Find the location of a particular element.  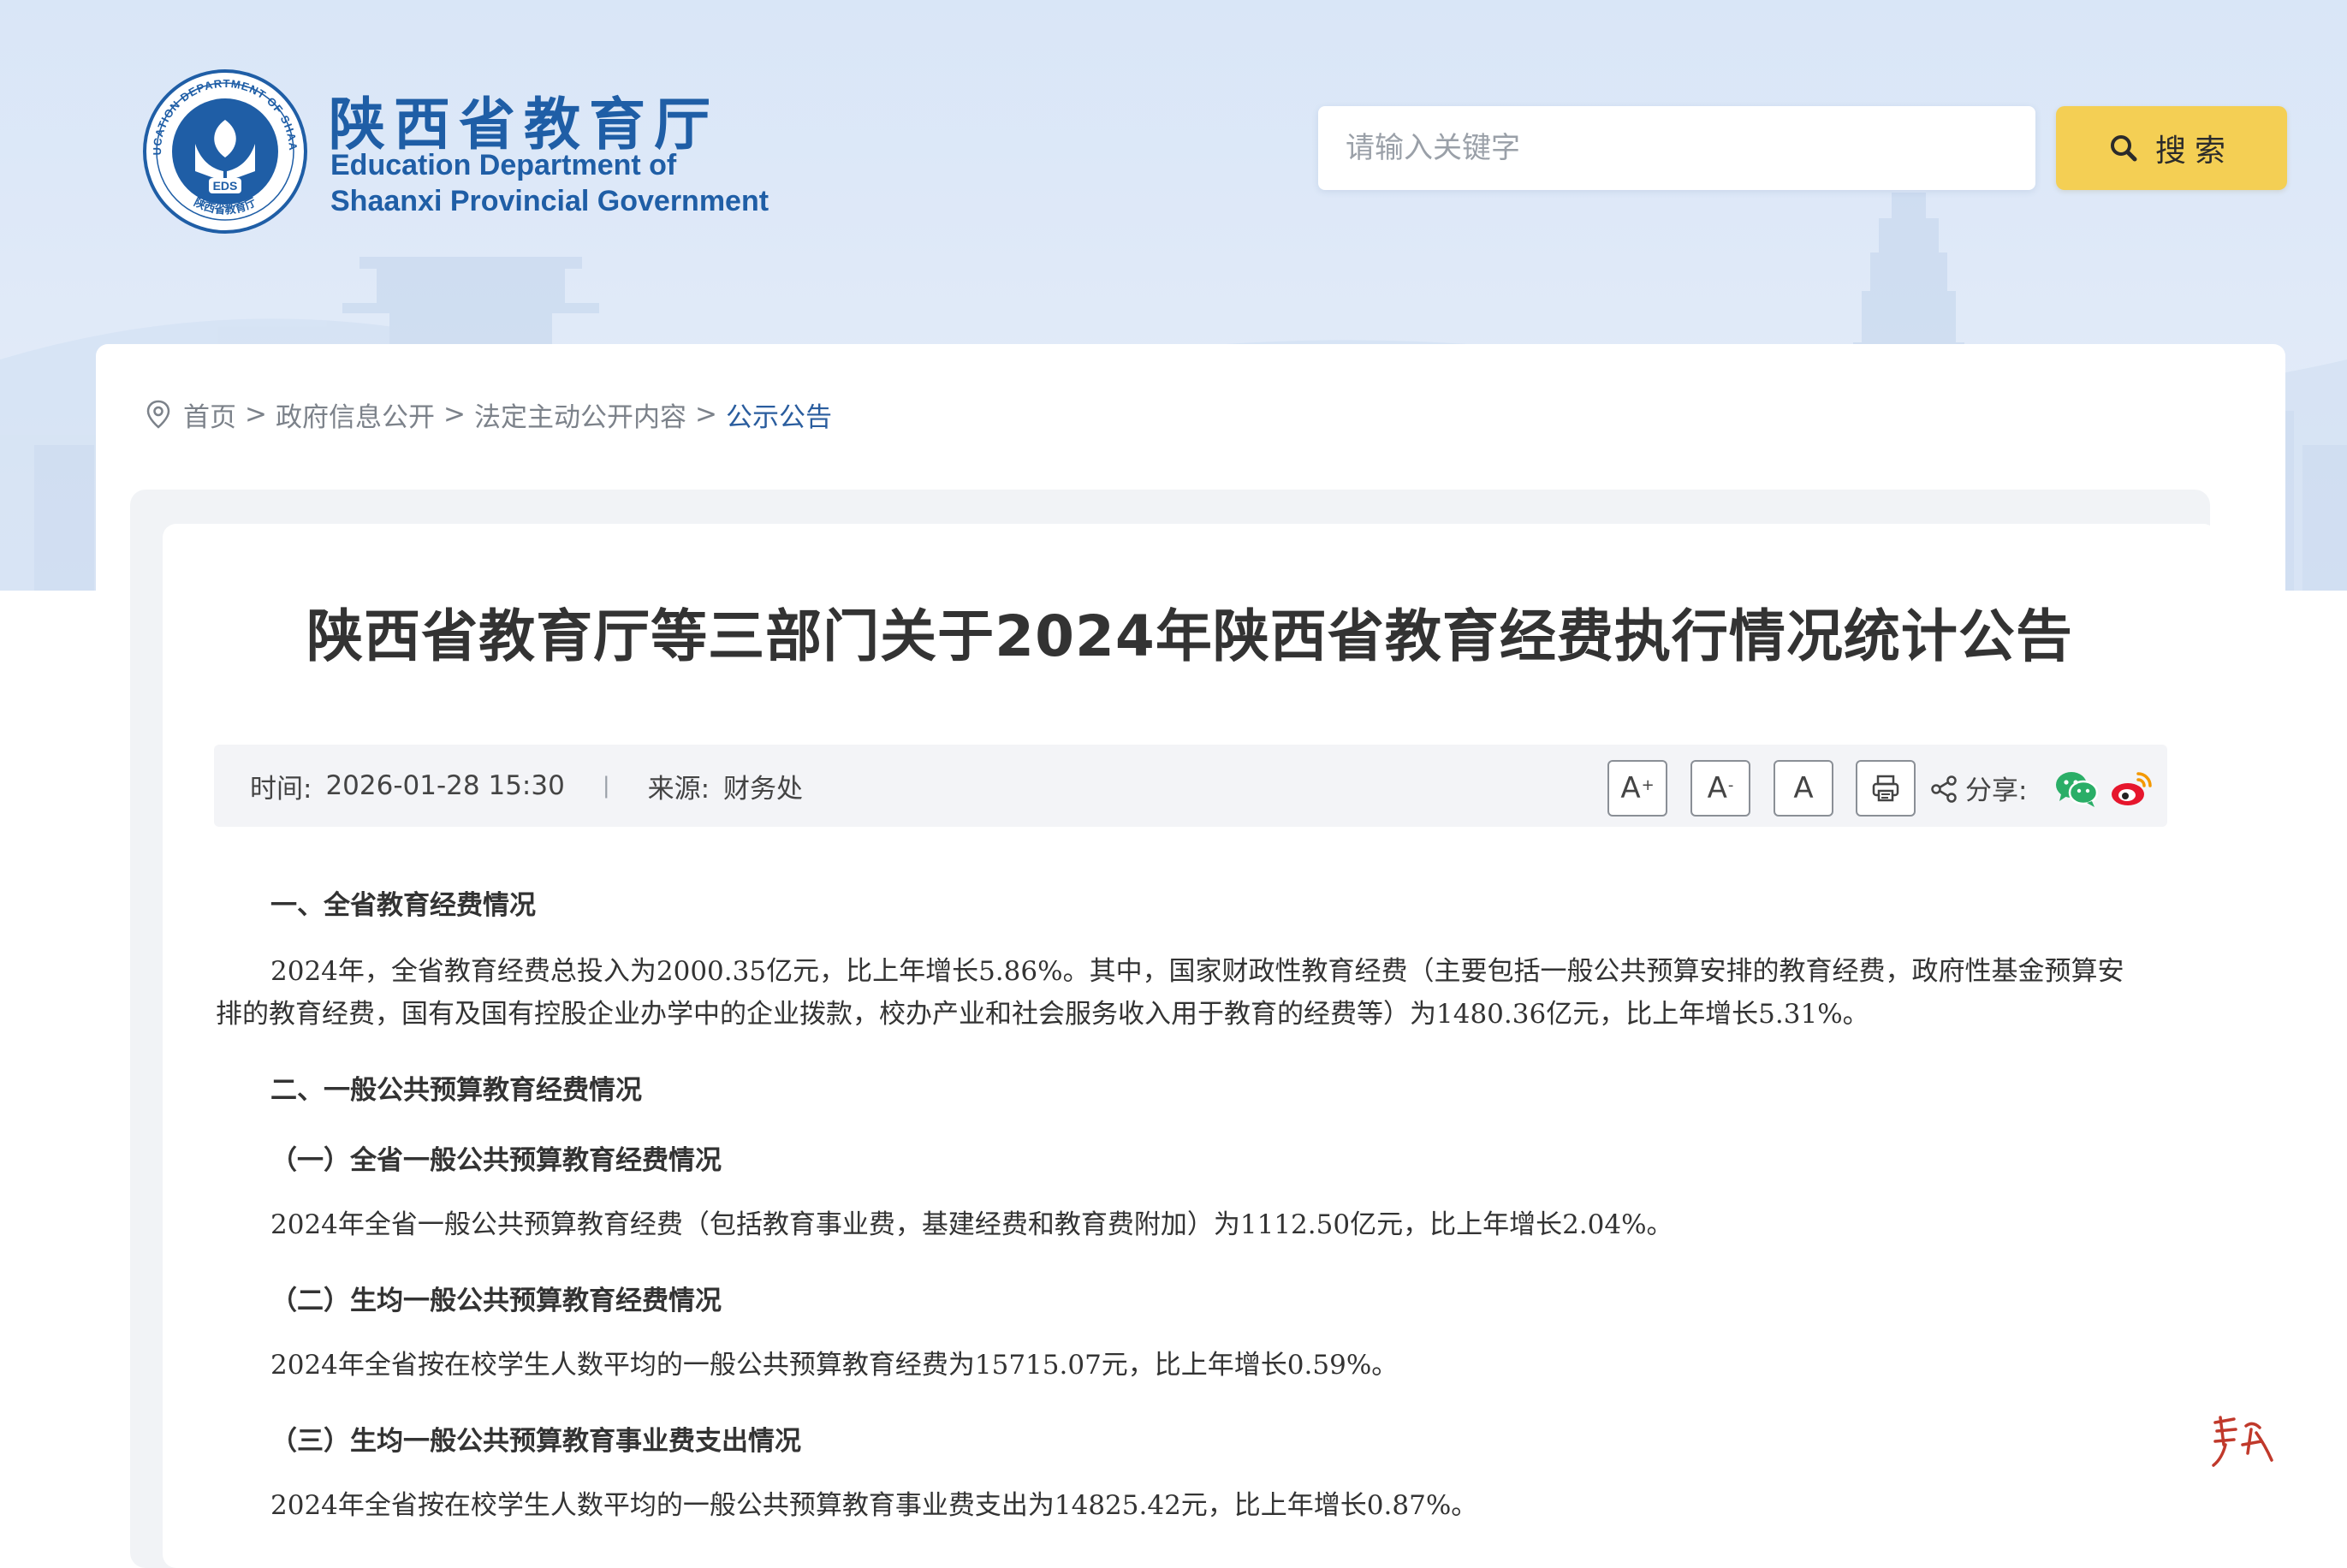

logo-emblem-center: EDS is located at coordinates (225, 186).